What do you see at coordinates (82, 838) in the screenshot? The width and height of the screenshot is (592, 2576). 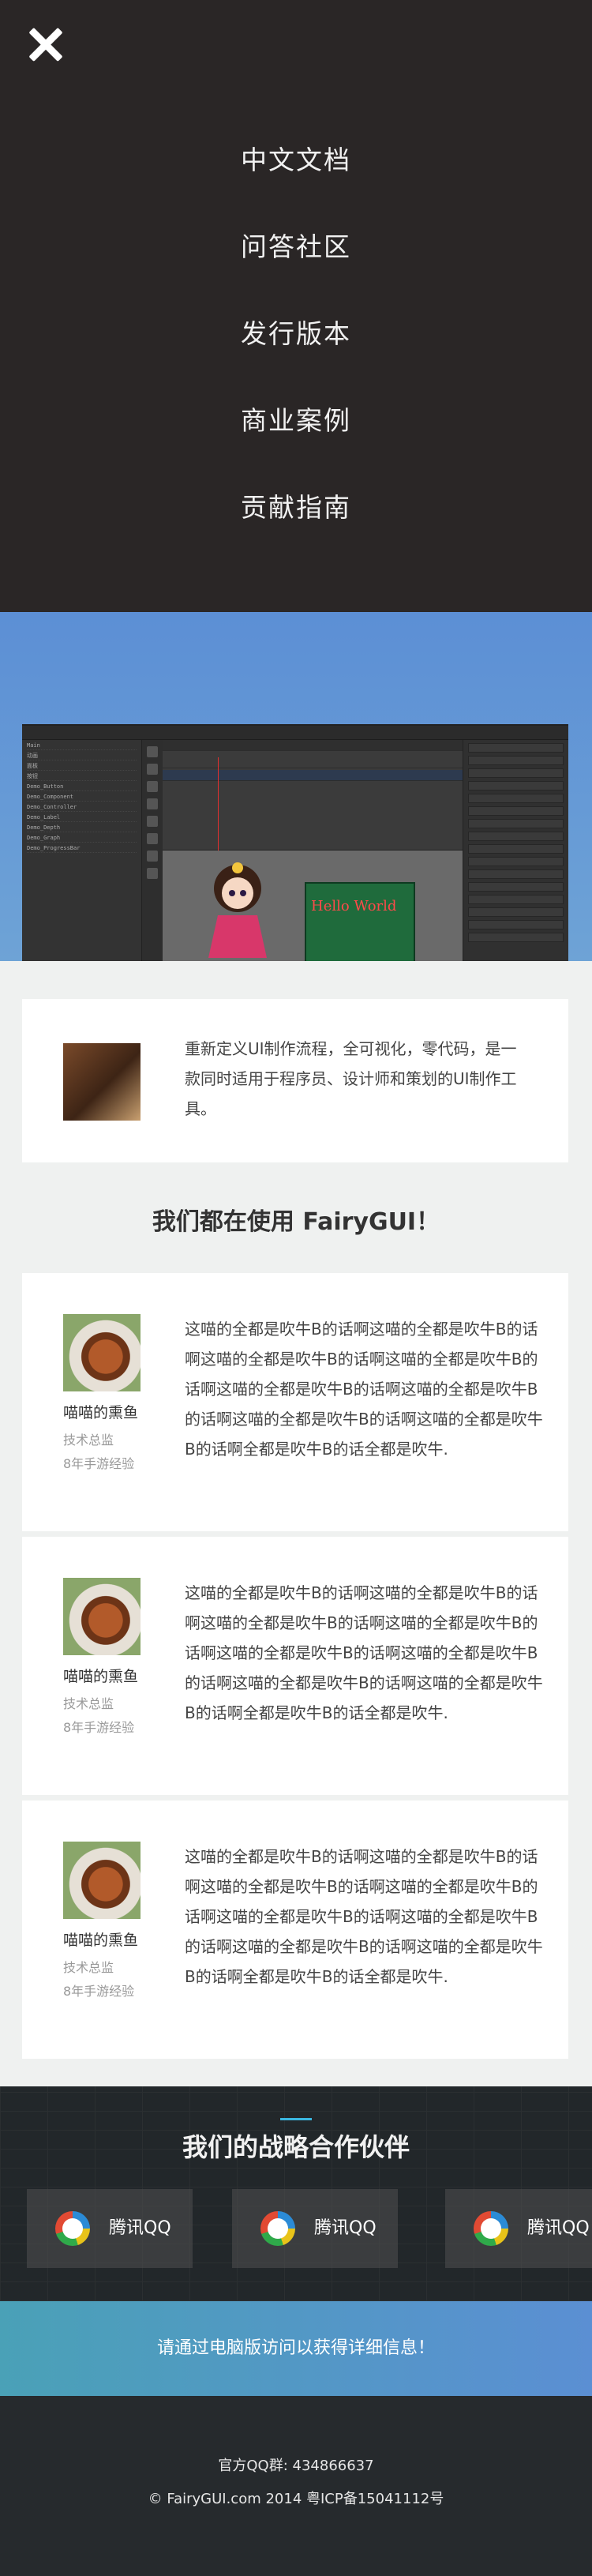 I see `library-item: Demo_Graph` at bounding box center [82, 838].